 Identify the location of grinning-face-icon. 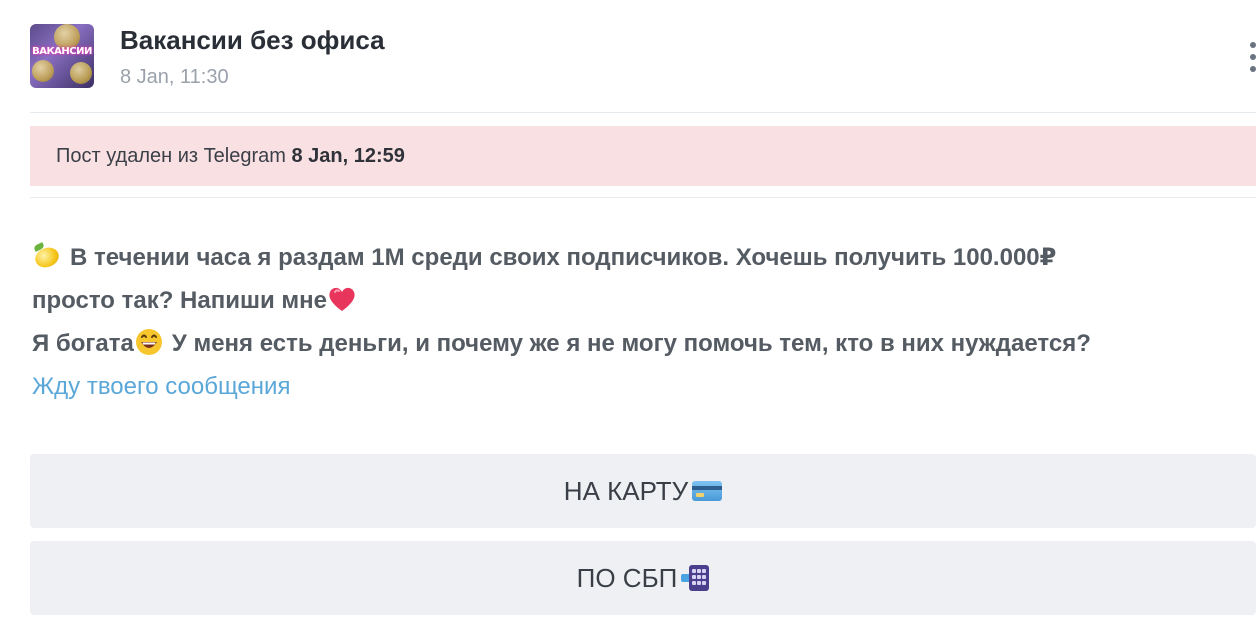
(149, 342).